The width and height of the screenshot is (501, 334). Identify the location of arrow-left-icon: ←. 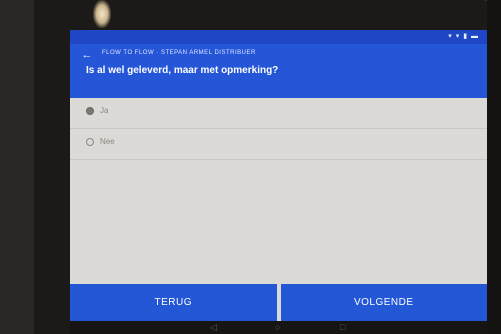
(87, 55).